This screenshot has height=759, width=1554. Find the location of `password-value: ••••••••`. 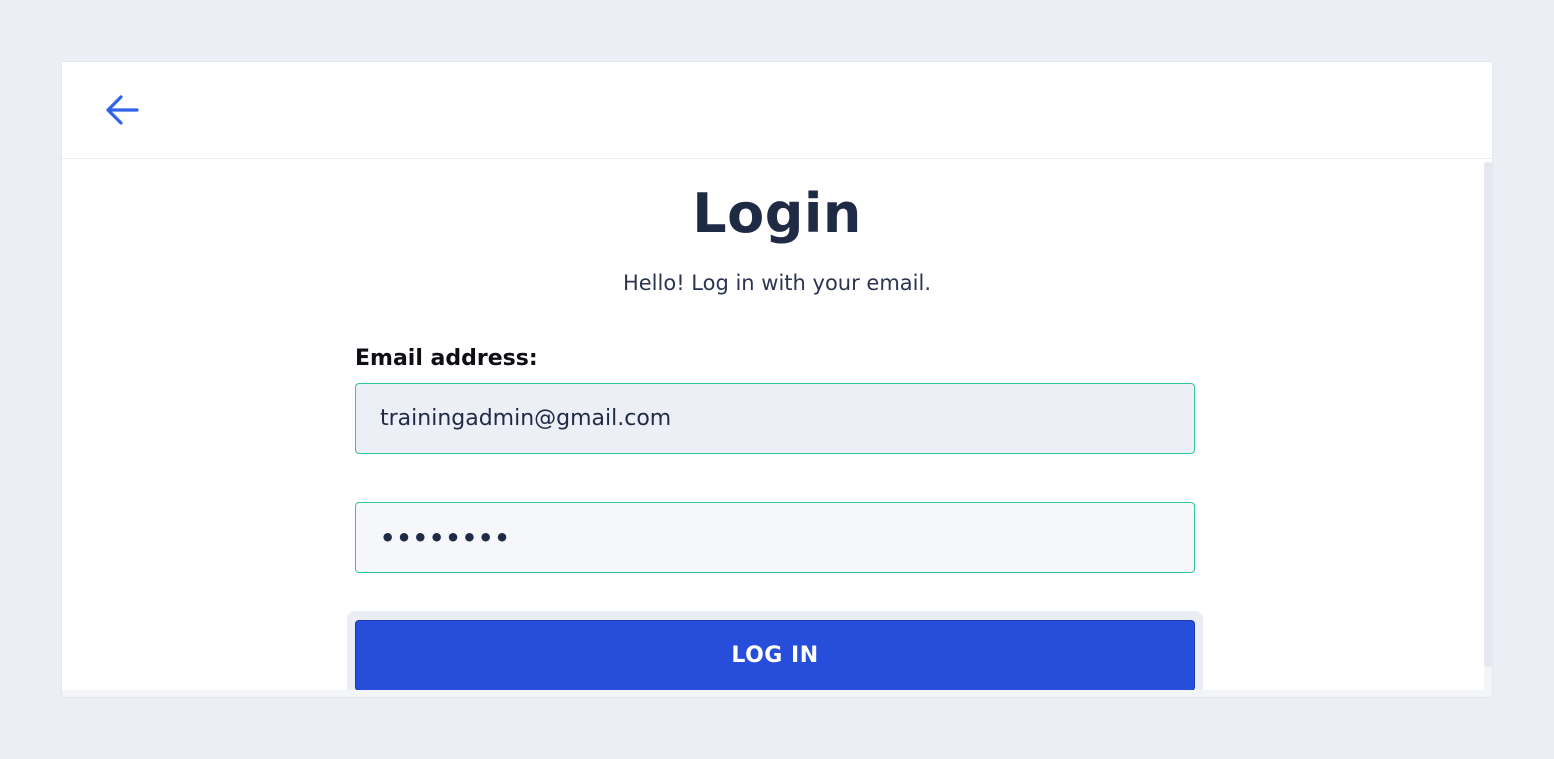

password-value: •••••••• is located at coordinates (445, 537).